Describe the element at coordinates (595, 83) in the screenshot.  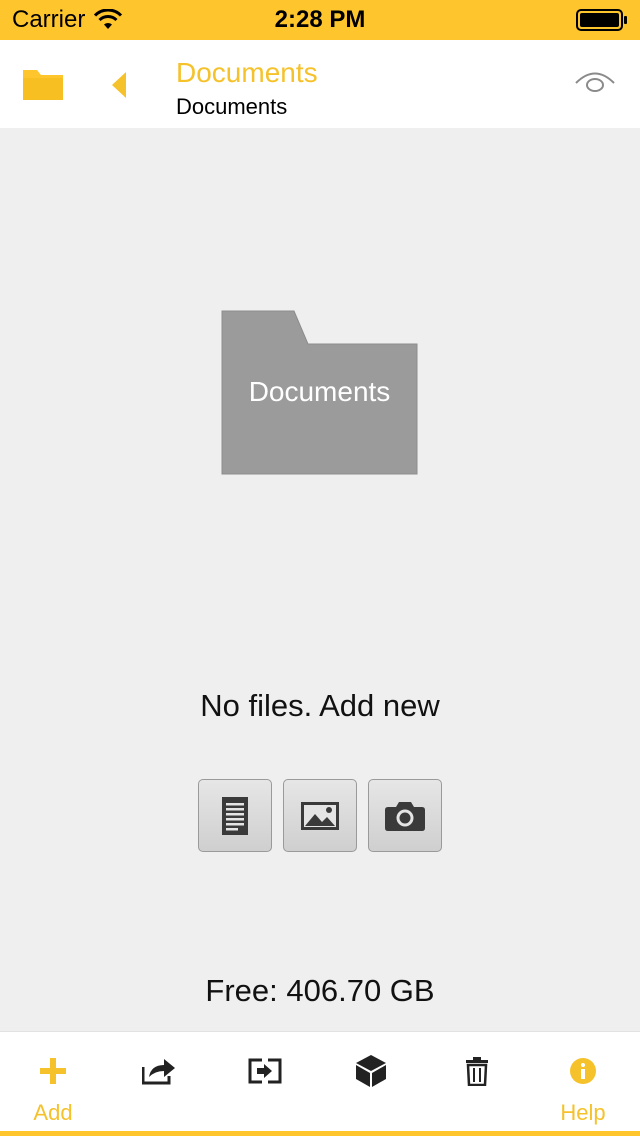
I see `eye-icon` at that location.